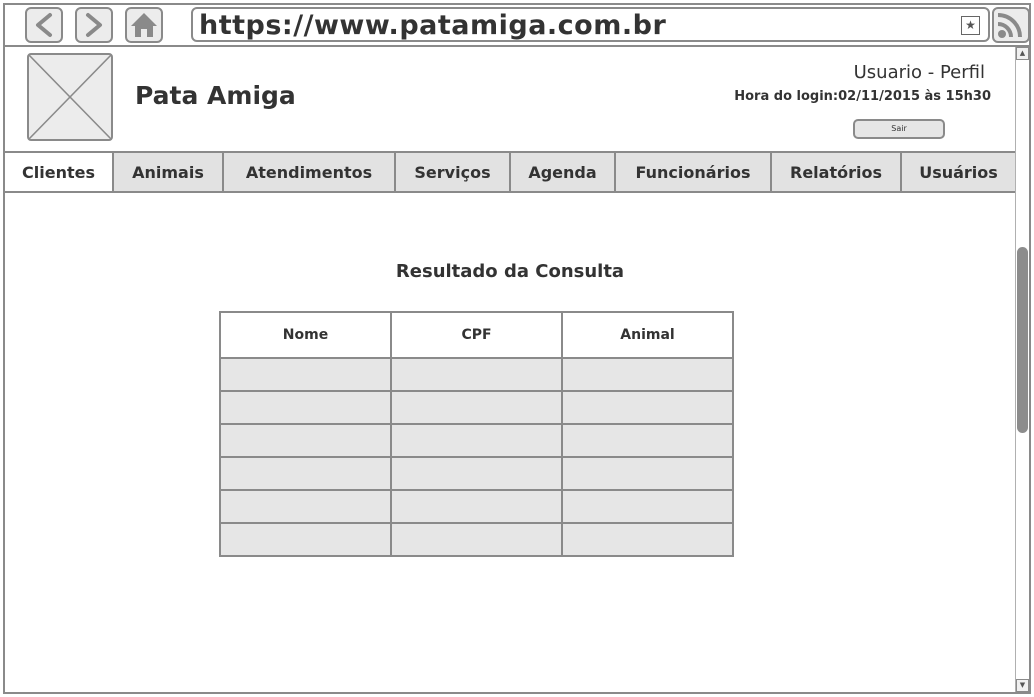 This screenshot has width=1034, height=697. Describe the element at coordinates (647, 335) in the screenshot. I see `column-header-animal: Animal` at that location.